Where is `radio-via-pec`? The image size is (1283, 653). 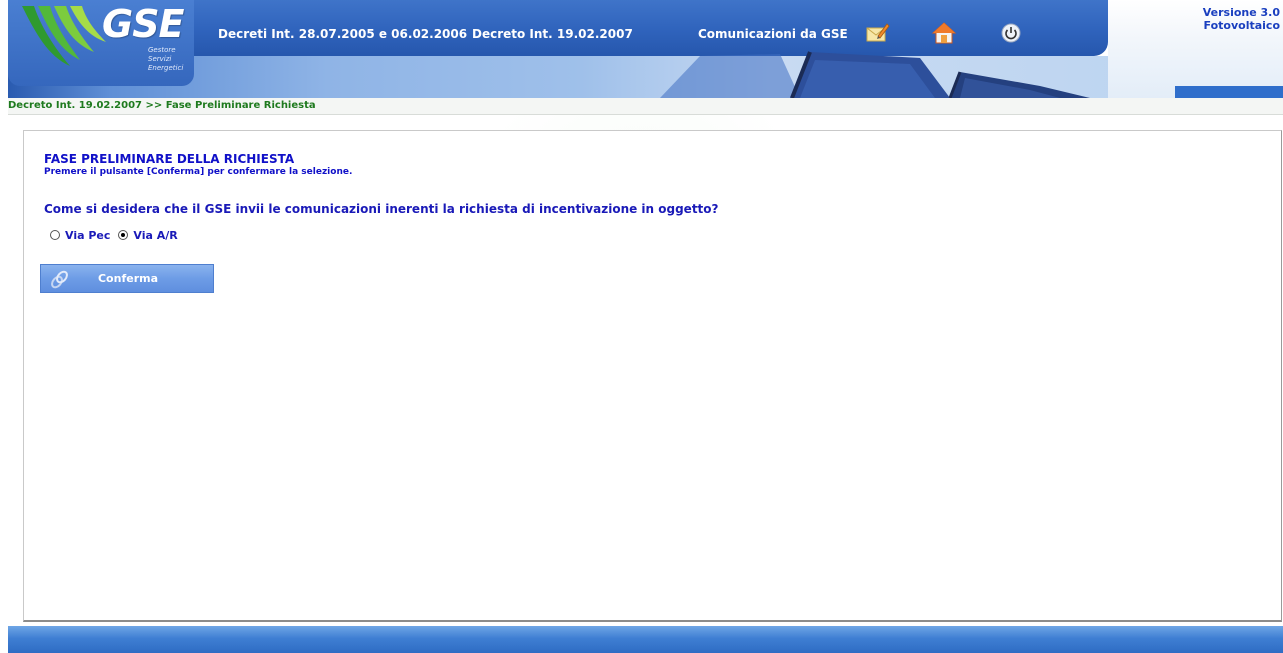 radio-via-pec is located at coordinates (55, 235).